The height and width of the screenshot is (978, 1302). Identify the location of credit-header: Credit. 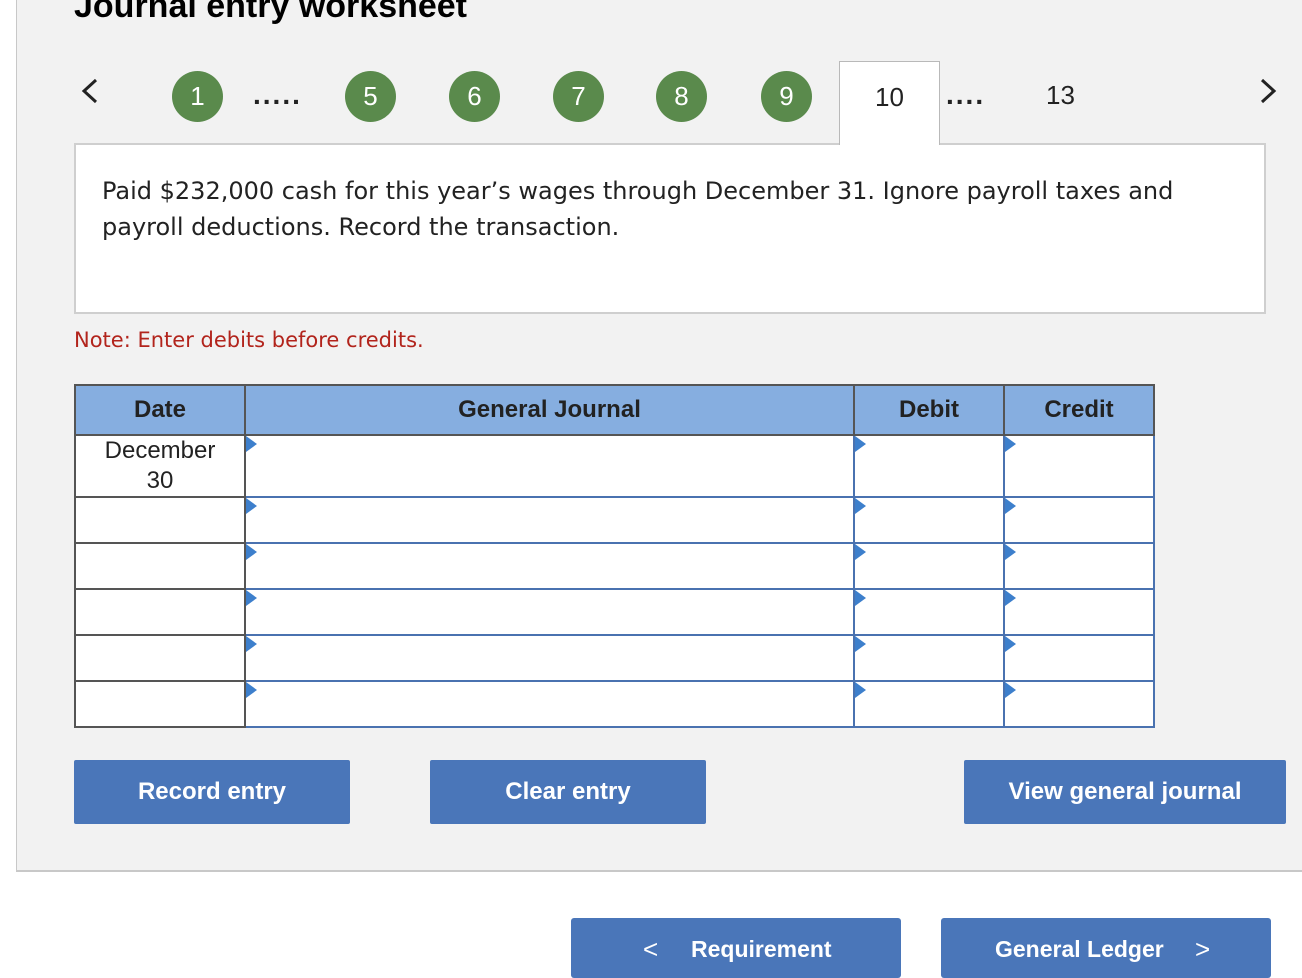
(1079, 410).